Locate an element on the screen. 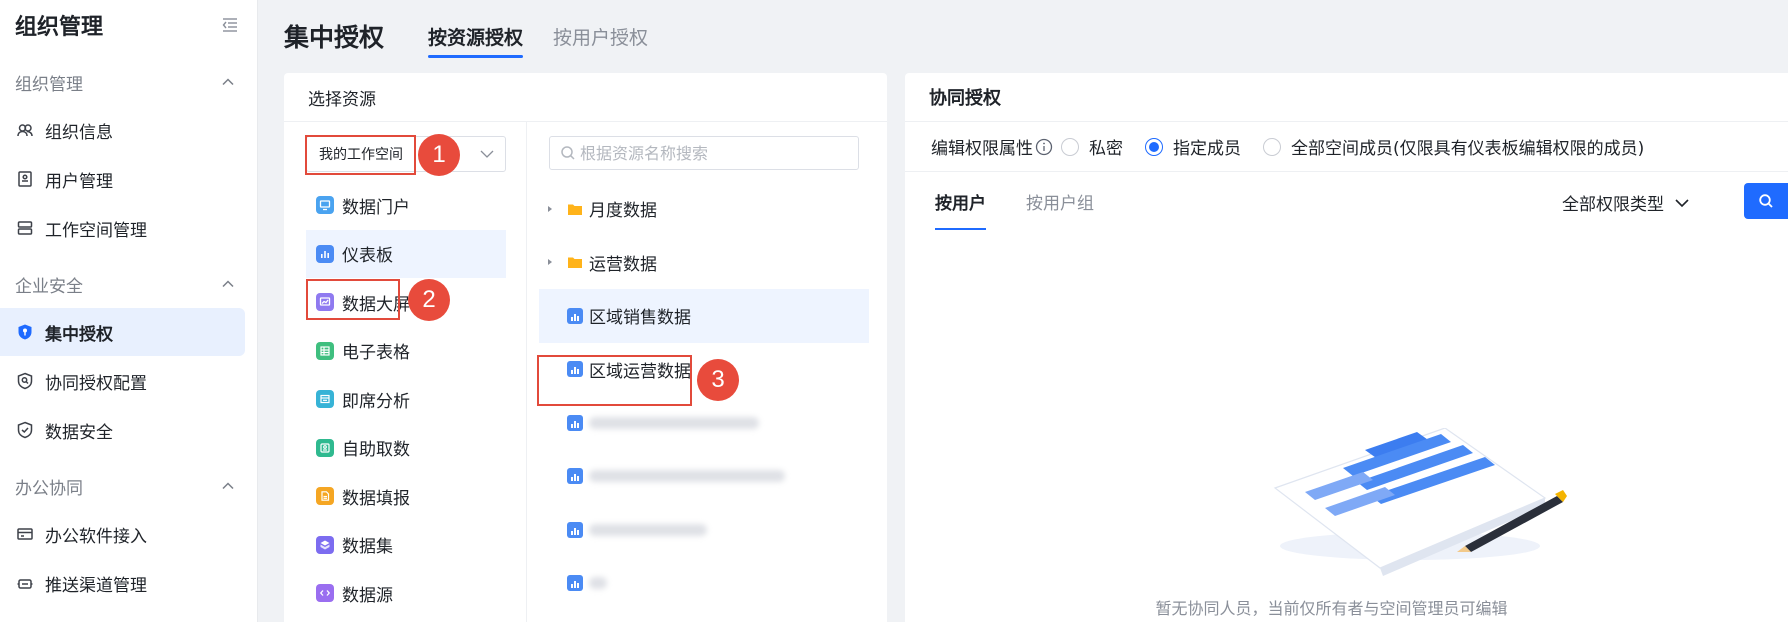 Image resolution: width=1788 pixels, height=622 pixels. type-item-label: 数据集 is located at coordinates (367, 547).